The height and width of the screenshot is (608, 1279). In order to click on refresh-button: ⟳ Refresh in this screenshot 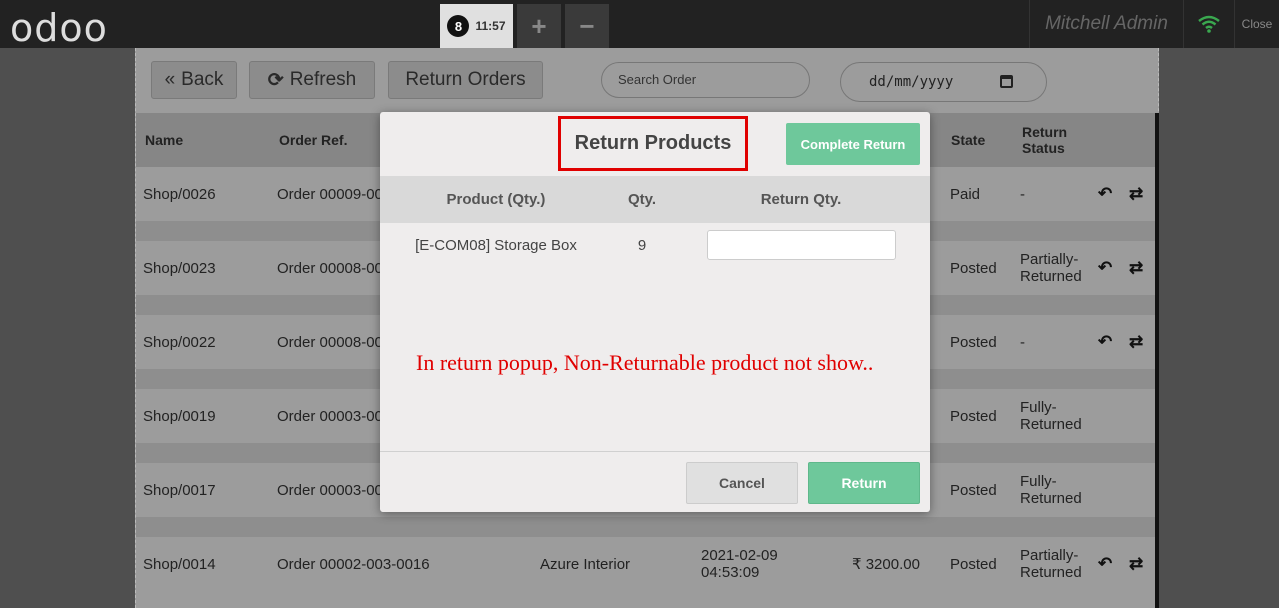, I will do `click(312, 80)`.